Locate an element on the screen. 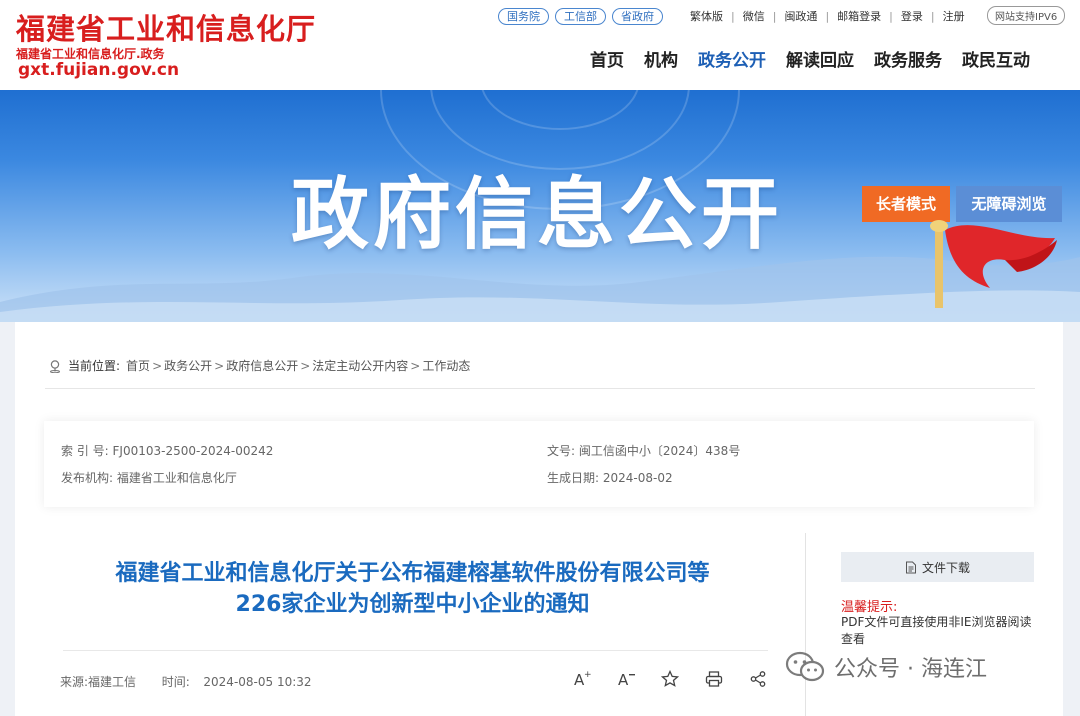  wechat-watermark: 公众号 · 海连江 is located at coordinates (885, 667).